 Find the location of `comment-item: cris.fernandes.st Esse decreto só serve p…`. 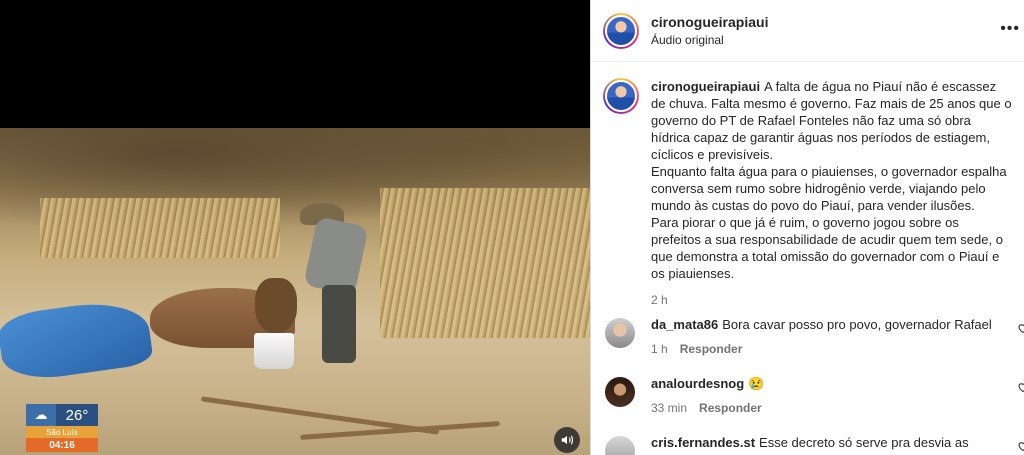

comment-item: cris.fernandes.st Esse decreto só serve p… is located at coordinates (807, 444).